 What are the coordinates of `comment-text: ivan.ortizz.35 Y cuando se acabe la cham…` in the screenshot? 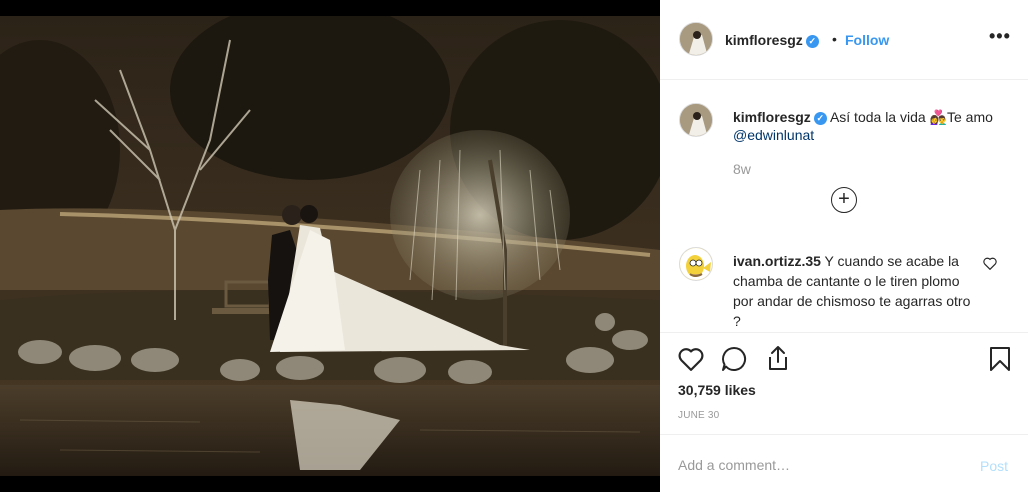 It's located at (853, 291).